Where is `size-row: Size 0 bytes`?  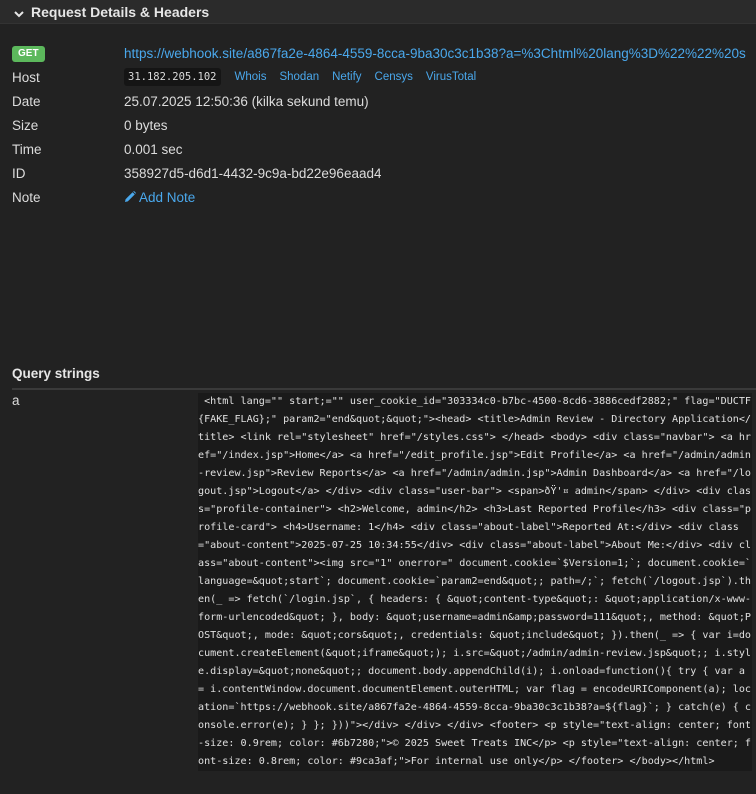 size-row: Size 0 bytes is located at coordinates (382, 125).